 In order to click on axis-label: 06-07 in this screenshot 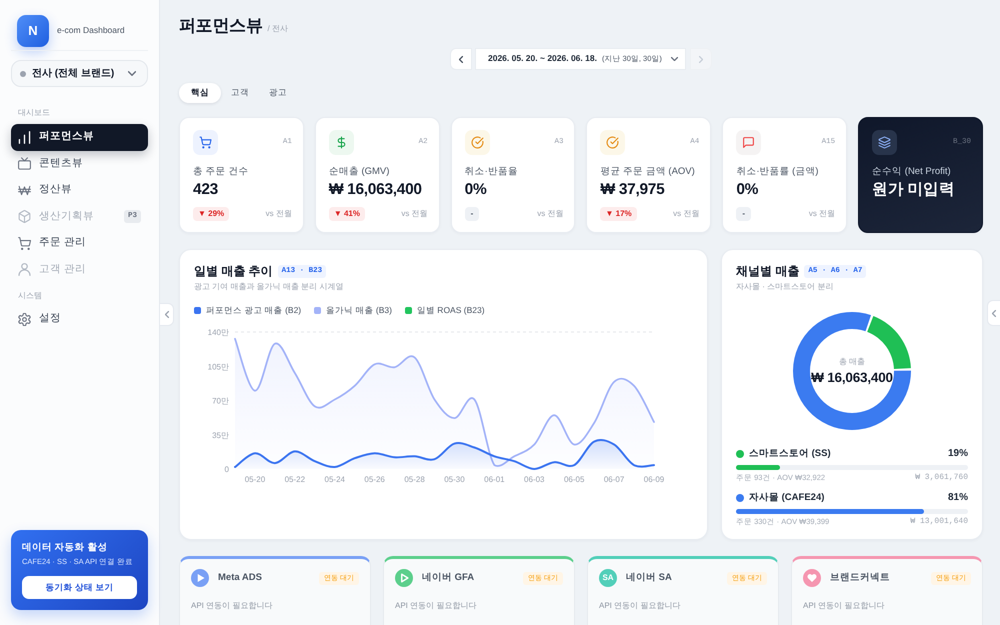, I will do `click(614, 479)`.